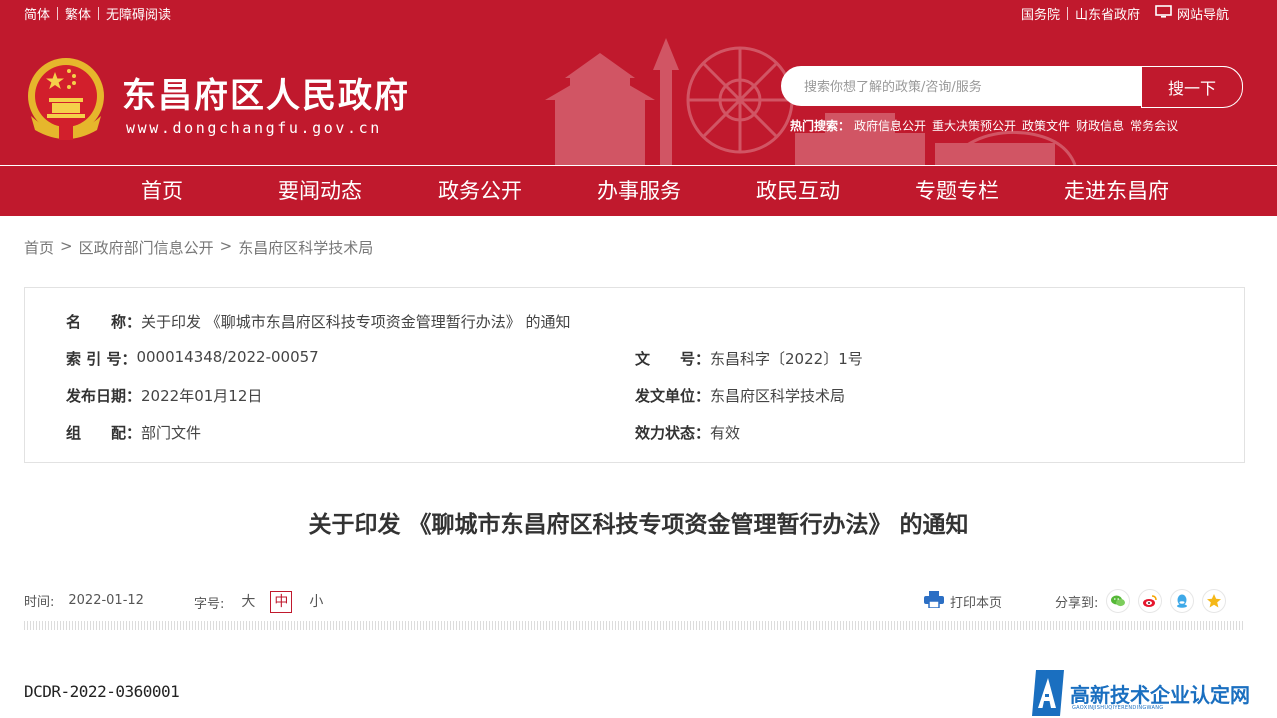 Image resolution: width=1277 pixels, height=718 pixels. Describe the element at coordinates (162, 191) in the screenshot. I see `nav-home: 首页` at that location.